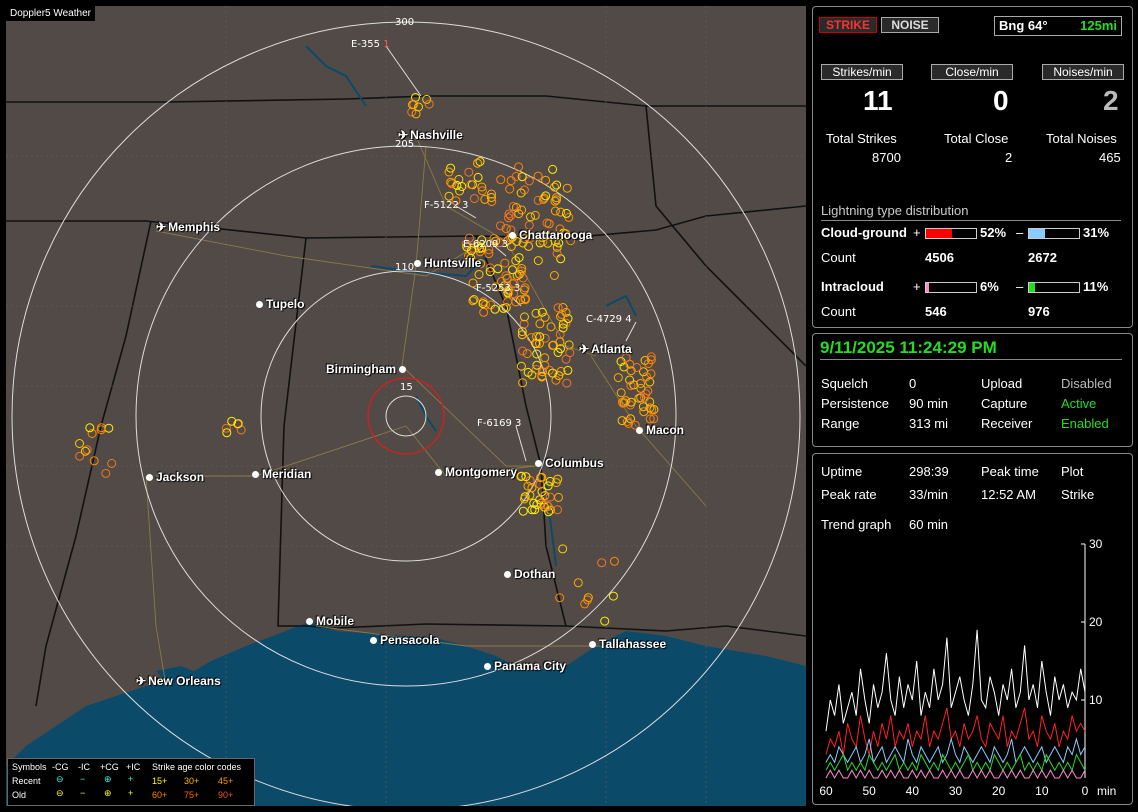 The height and width of the screenshot is (812, 1138). Describe the element at coordinates (1083, 72) in the screenshot. I see `noises-per-min-button: Noises/min` at that location.